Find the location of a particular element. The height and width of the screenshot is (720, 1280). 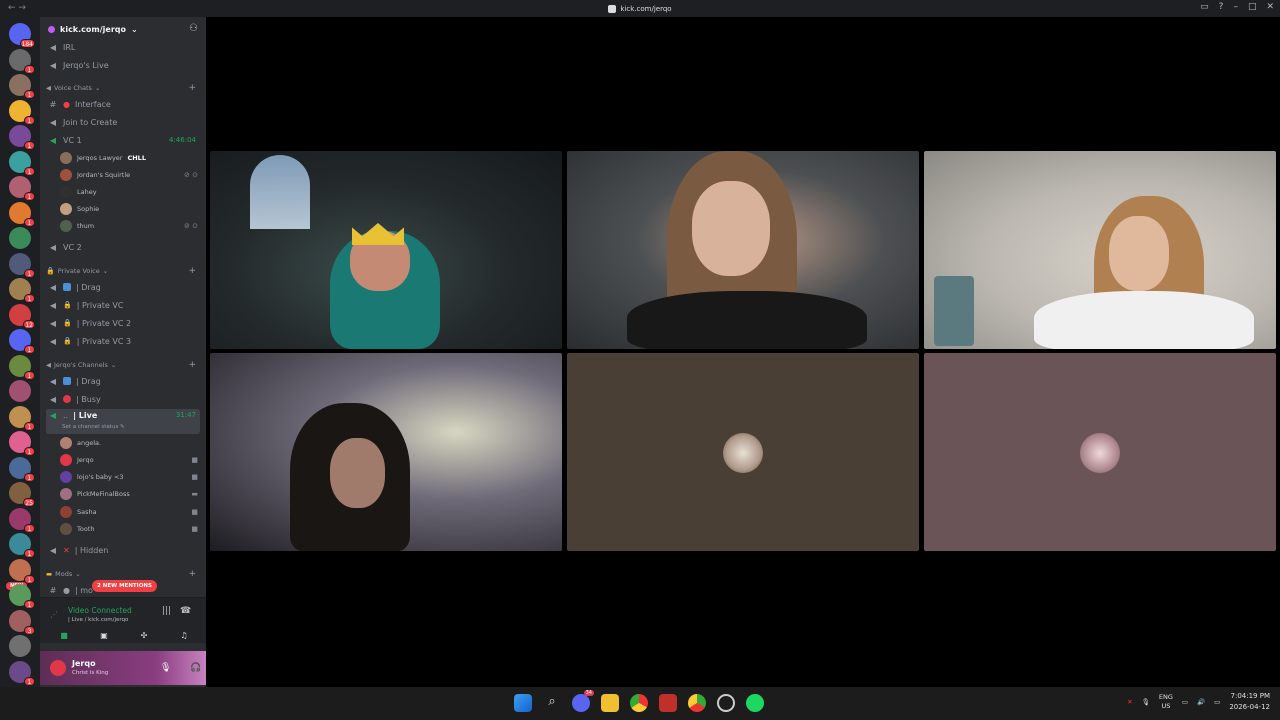

voice-channel-path: | Live / kick.com/jerqo is located at coordinates (98, 620).